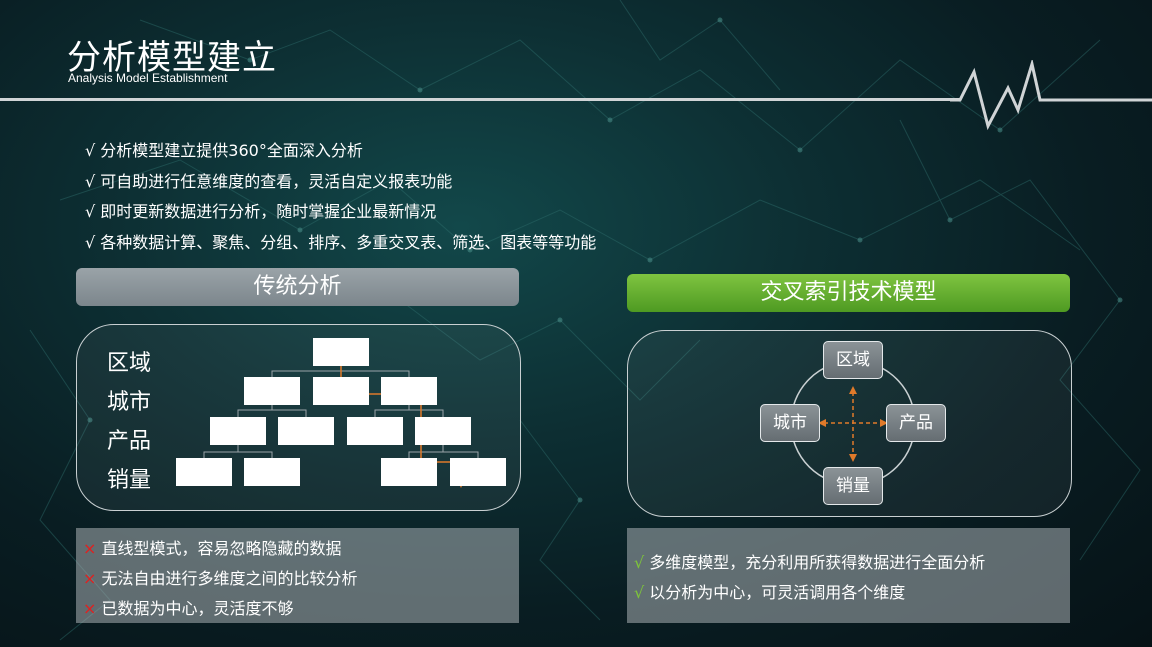  Describe the element at coordinates (341, 352) in the screenshot. I see `tree-node-region` at that location.